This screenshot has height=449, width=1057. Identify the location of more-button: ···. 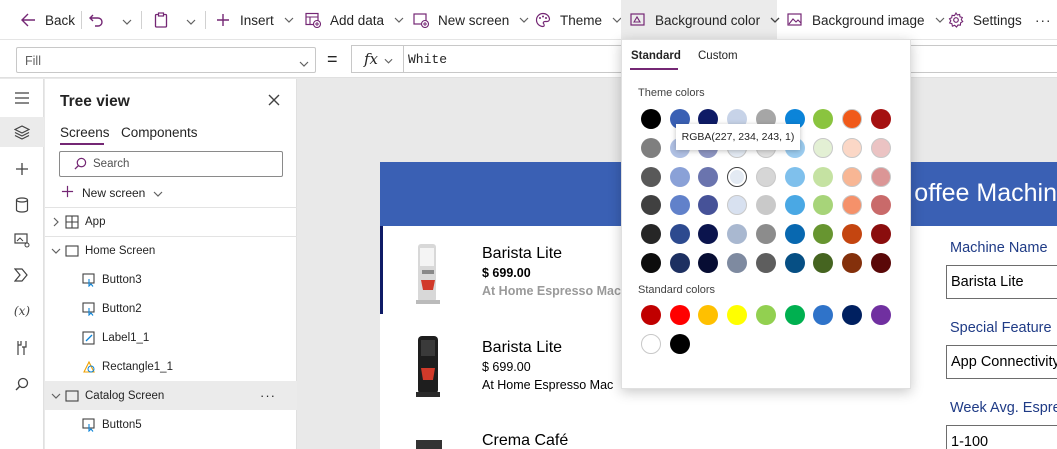
(1043, 20).